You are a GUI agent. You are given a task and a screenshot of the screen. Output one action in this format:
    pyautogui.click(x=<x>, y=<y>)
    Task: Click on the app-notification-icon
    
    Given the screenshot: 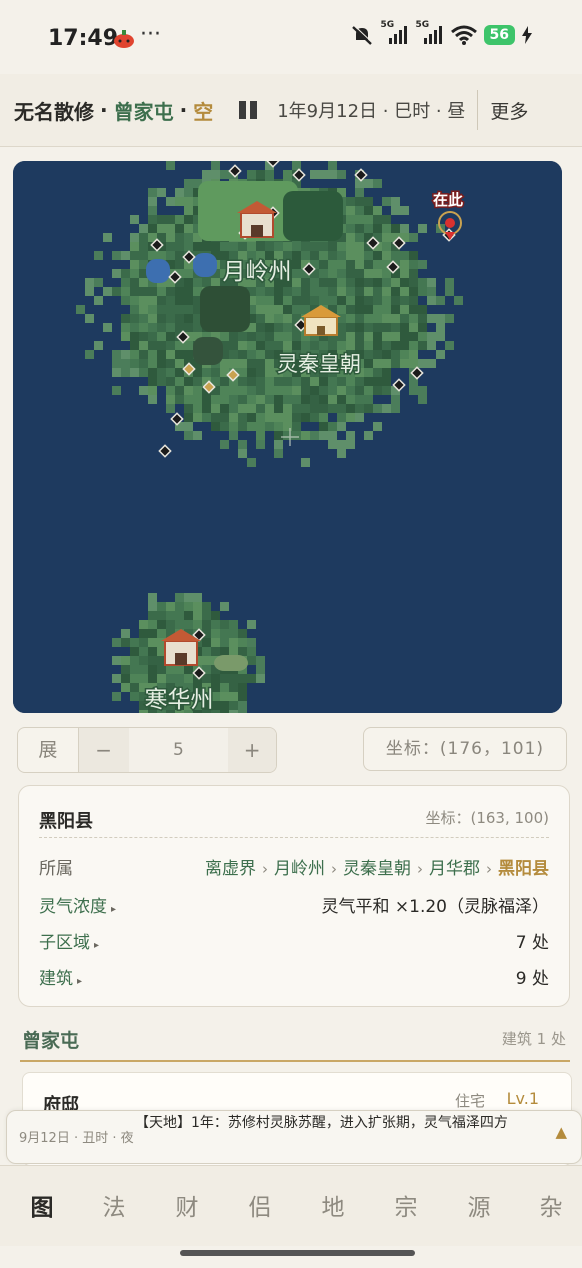 What is the action you would take?
    pyautogui.click(x=124, y=39)
    